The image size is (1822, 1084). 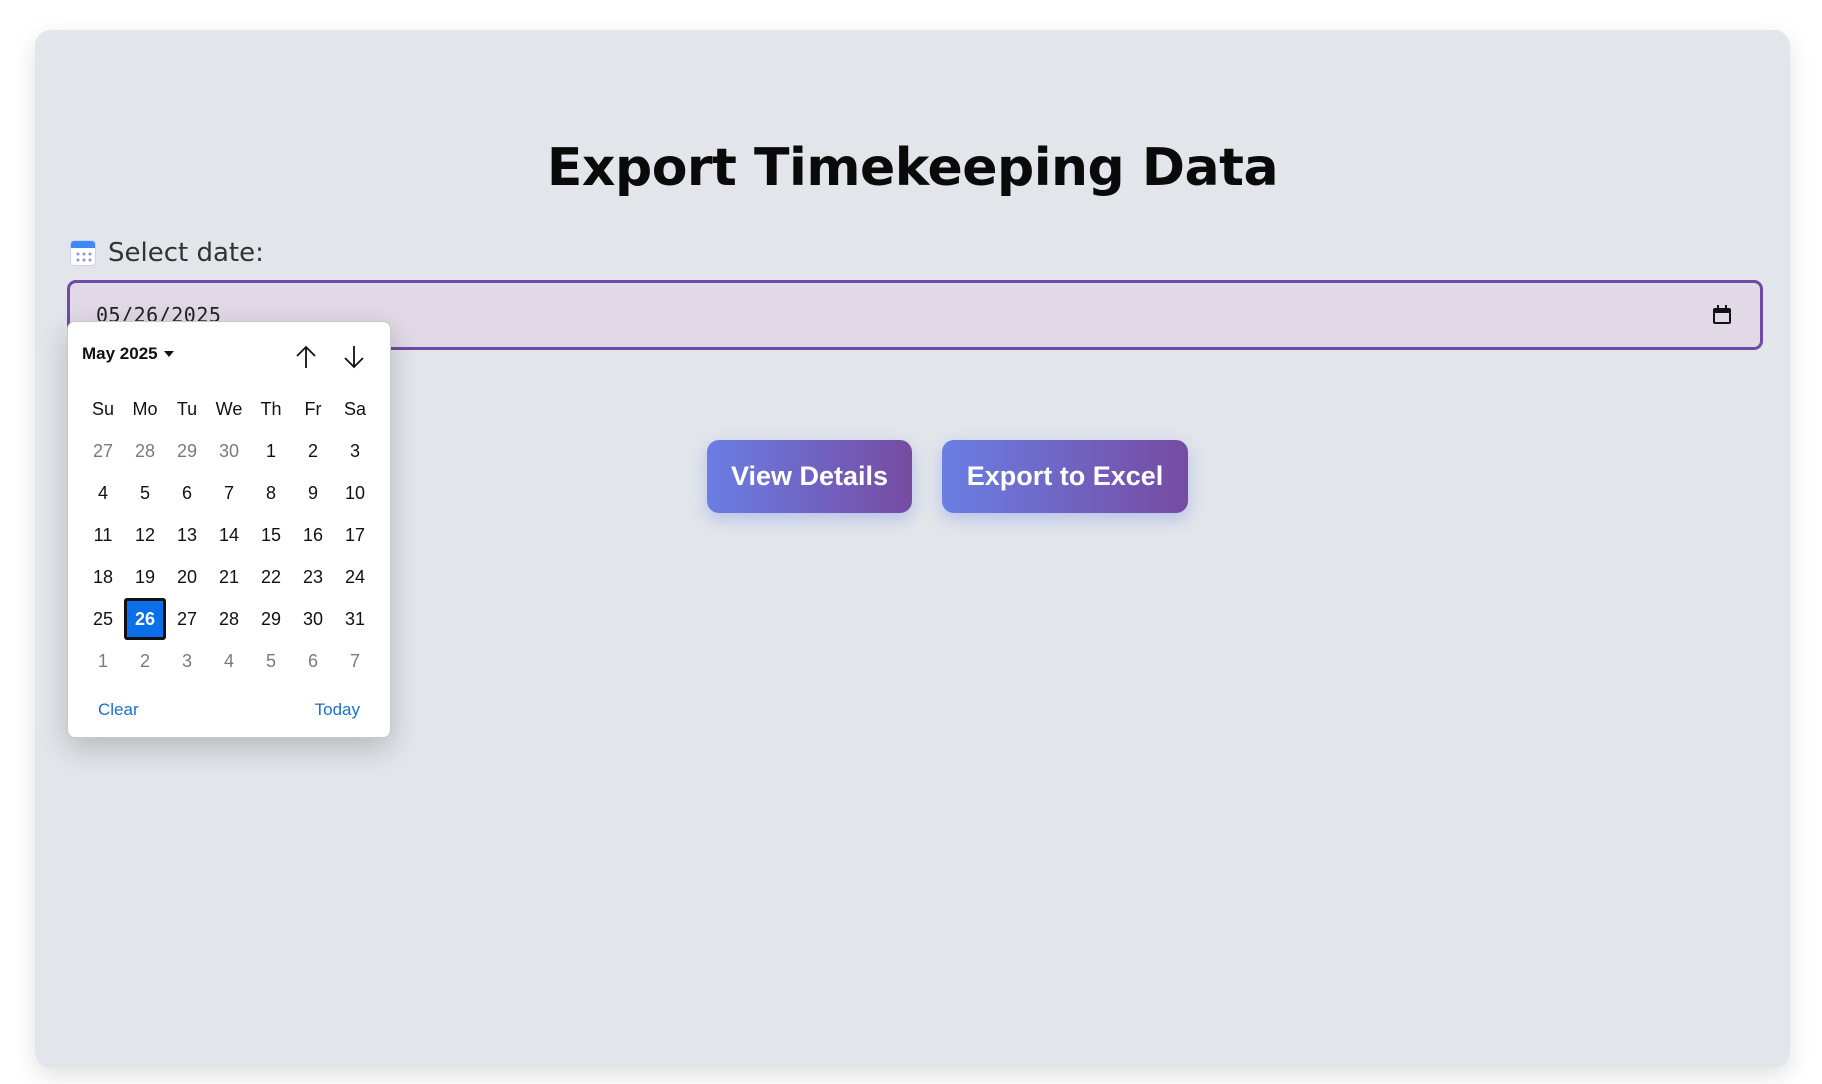 What do you see at coordinates (168, 354) in the screenshot?
I see `chevron-down-icon` at bounding box center [168, 354].